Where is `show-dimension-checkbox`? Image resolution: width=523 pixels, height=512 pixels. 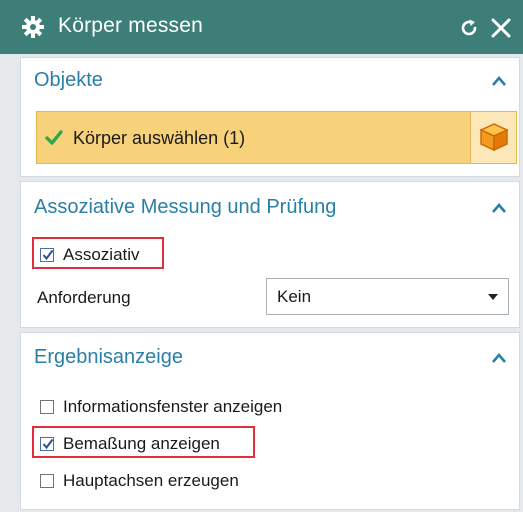
show-dimension-checkbox is located at coordinates (47, 444).